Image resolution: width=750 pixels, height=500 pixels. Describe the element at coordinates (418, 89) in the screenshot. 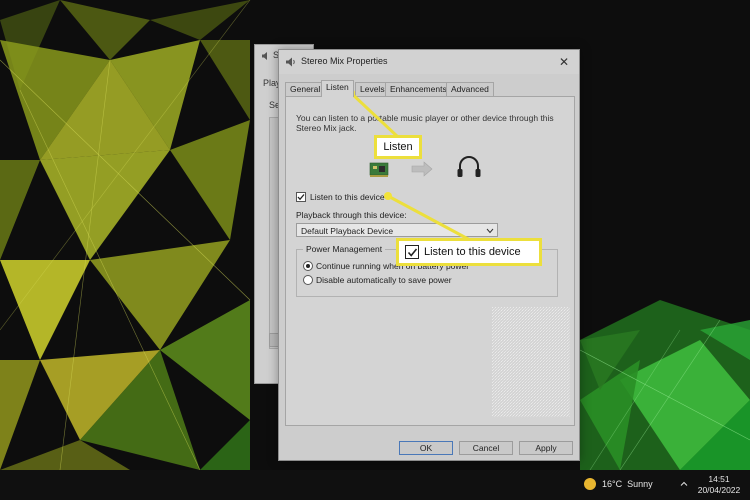

I see `tab-enhancements: Enhancements` at that location.